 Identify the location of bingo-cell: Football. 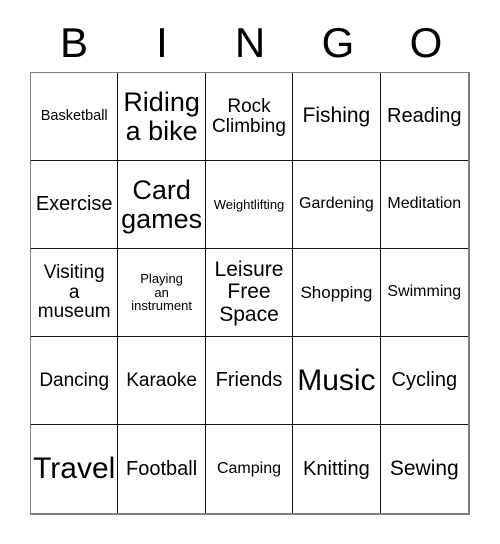
(162, 469).